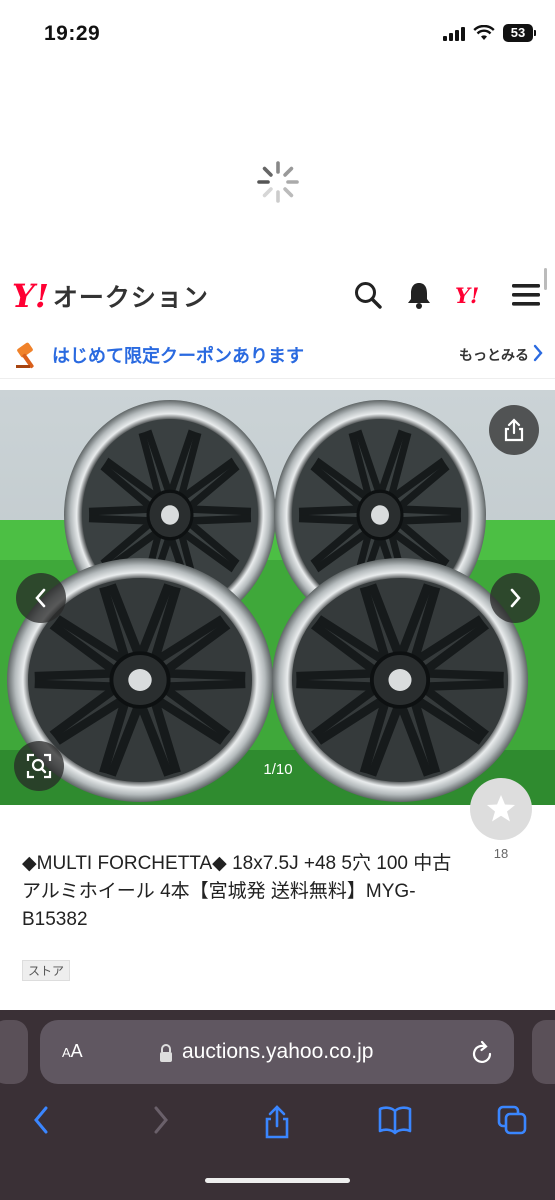  Describe the element at coordinates (41, 1120) in the screenshot. I see `back-icon` at that location.